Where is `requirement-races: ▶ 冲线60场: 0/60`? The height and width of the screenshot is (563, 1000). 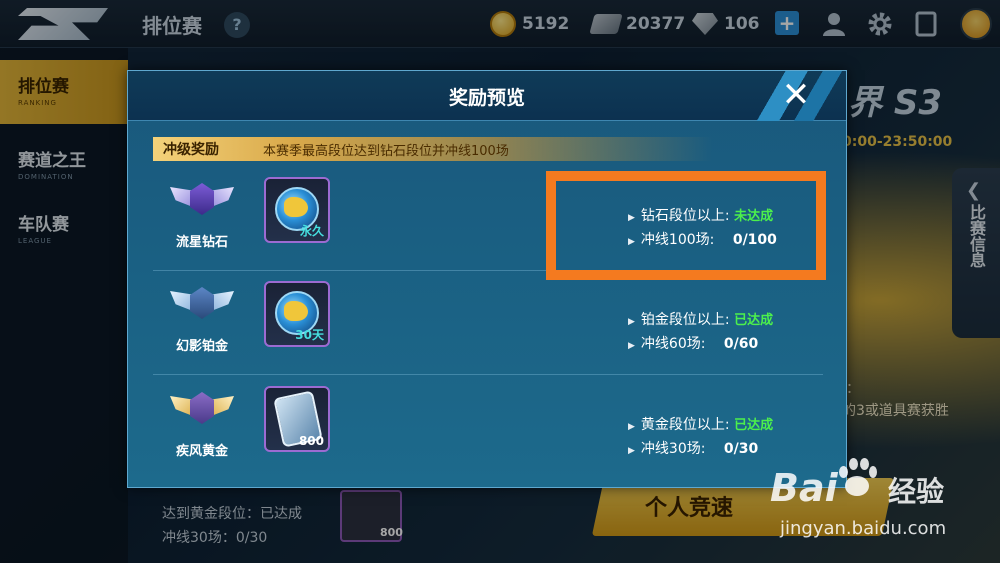 requirement-races: ▶ 冲线60场: 0/60 is located at coordinates (693, 343).